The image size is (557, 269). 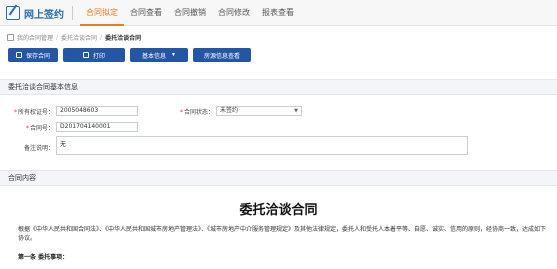 I want to click on toolbar: 保存合同 打印 基本信息 ▼ 房源信息查看, so click(x=129, y=55).